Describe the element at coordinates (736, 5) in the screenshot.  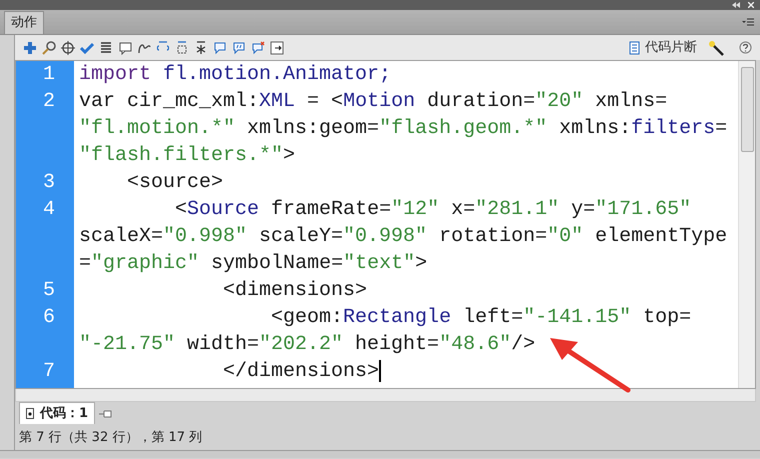
I see `collapse-icon` at that location.